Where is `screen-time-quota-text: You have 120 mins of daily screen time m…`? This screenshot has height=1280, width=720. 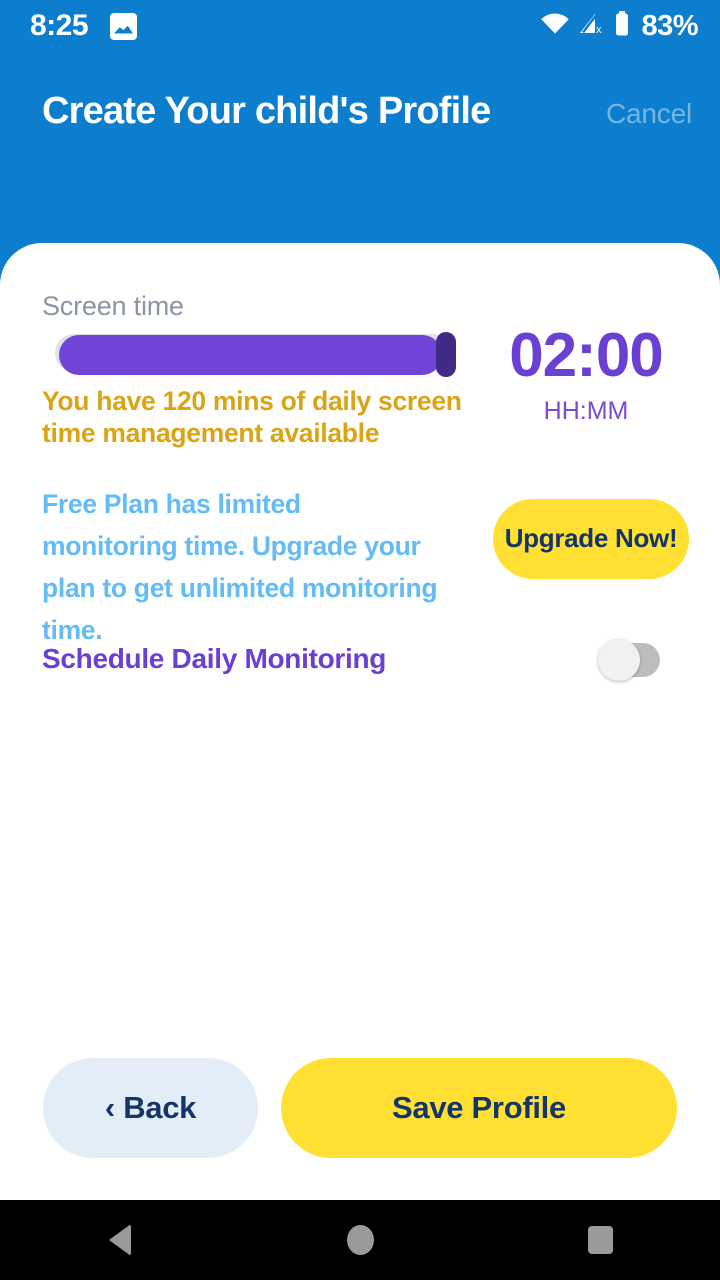
screen-time-quota-text: You have 120 mins of daily screen time m… is located at coordinates (252, 417).